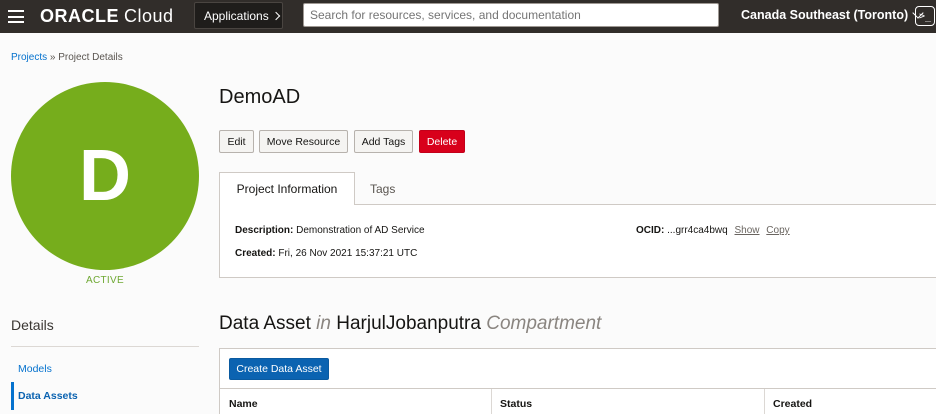 This screenshot has width=936, height=414. I want to click on ocid-copy-link: Copy, so click(777, 230).